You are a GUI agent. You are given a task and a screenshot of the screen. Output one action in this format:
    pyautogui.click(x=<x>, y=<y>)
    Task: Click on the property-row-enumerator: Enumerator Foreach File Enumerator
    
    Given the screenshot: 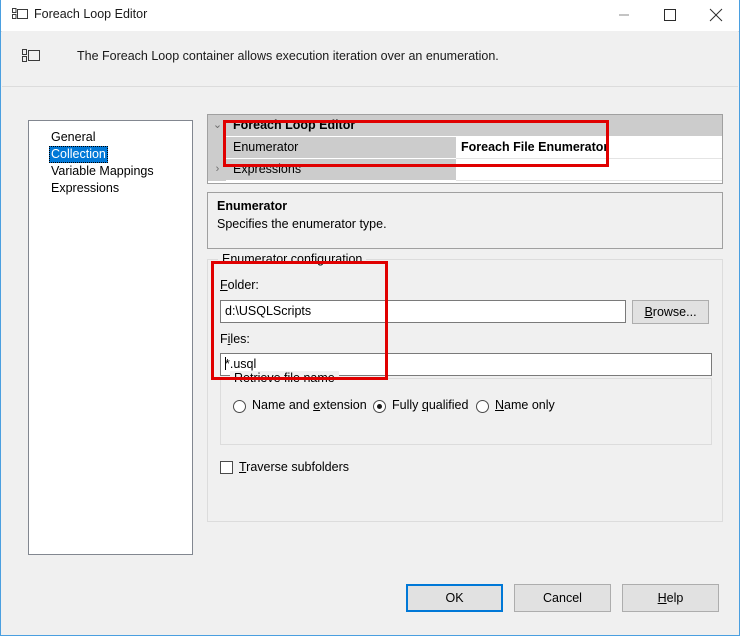 What is the action you would take?
    pyautogui.click(x=465, y=148)
    